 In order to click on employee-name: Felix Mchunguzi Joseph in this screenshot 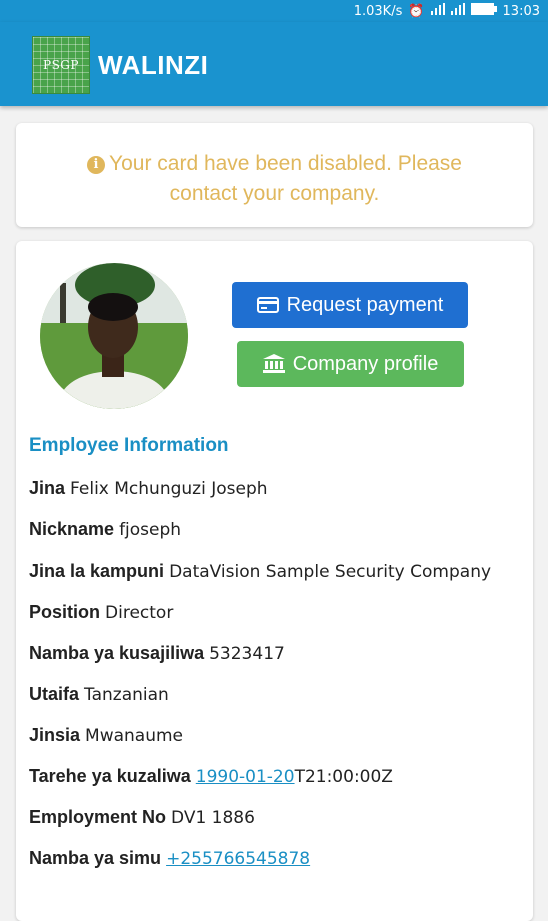, I will do `click(169, 489)`.